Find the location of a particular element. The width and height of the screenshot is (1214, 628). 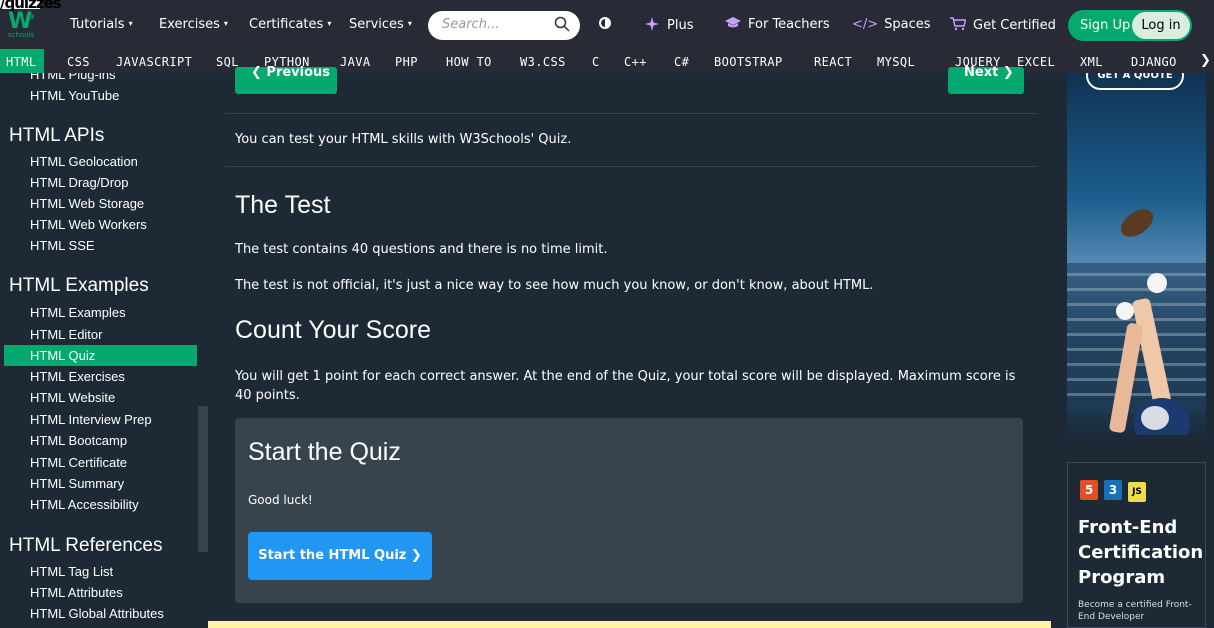

sidebar-item-accessibility: HTML Accessibility is located at coordinates (84, 504).